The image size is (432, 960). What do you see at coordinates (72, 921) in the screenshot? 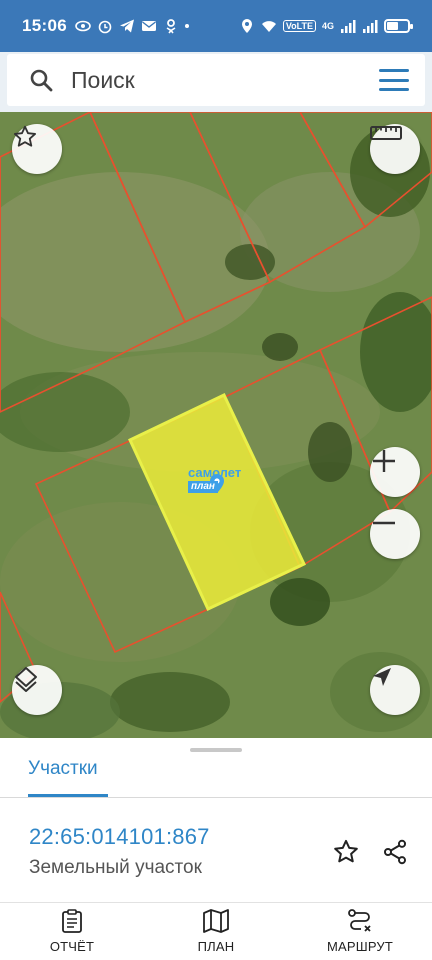
I see `report-icon` at bounding box center [72, 921].